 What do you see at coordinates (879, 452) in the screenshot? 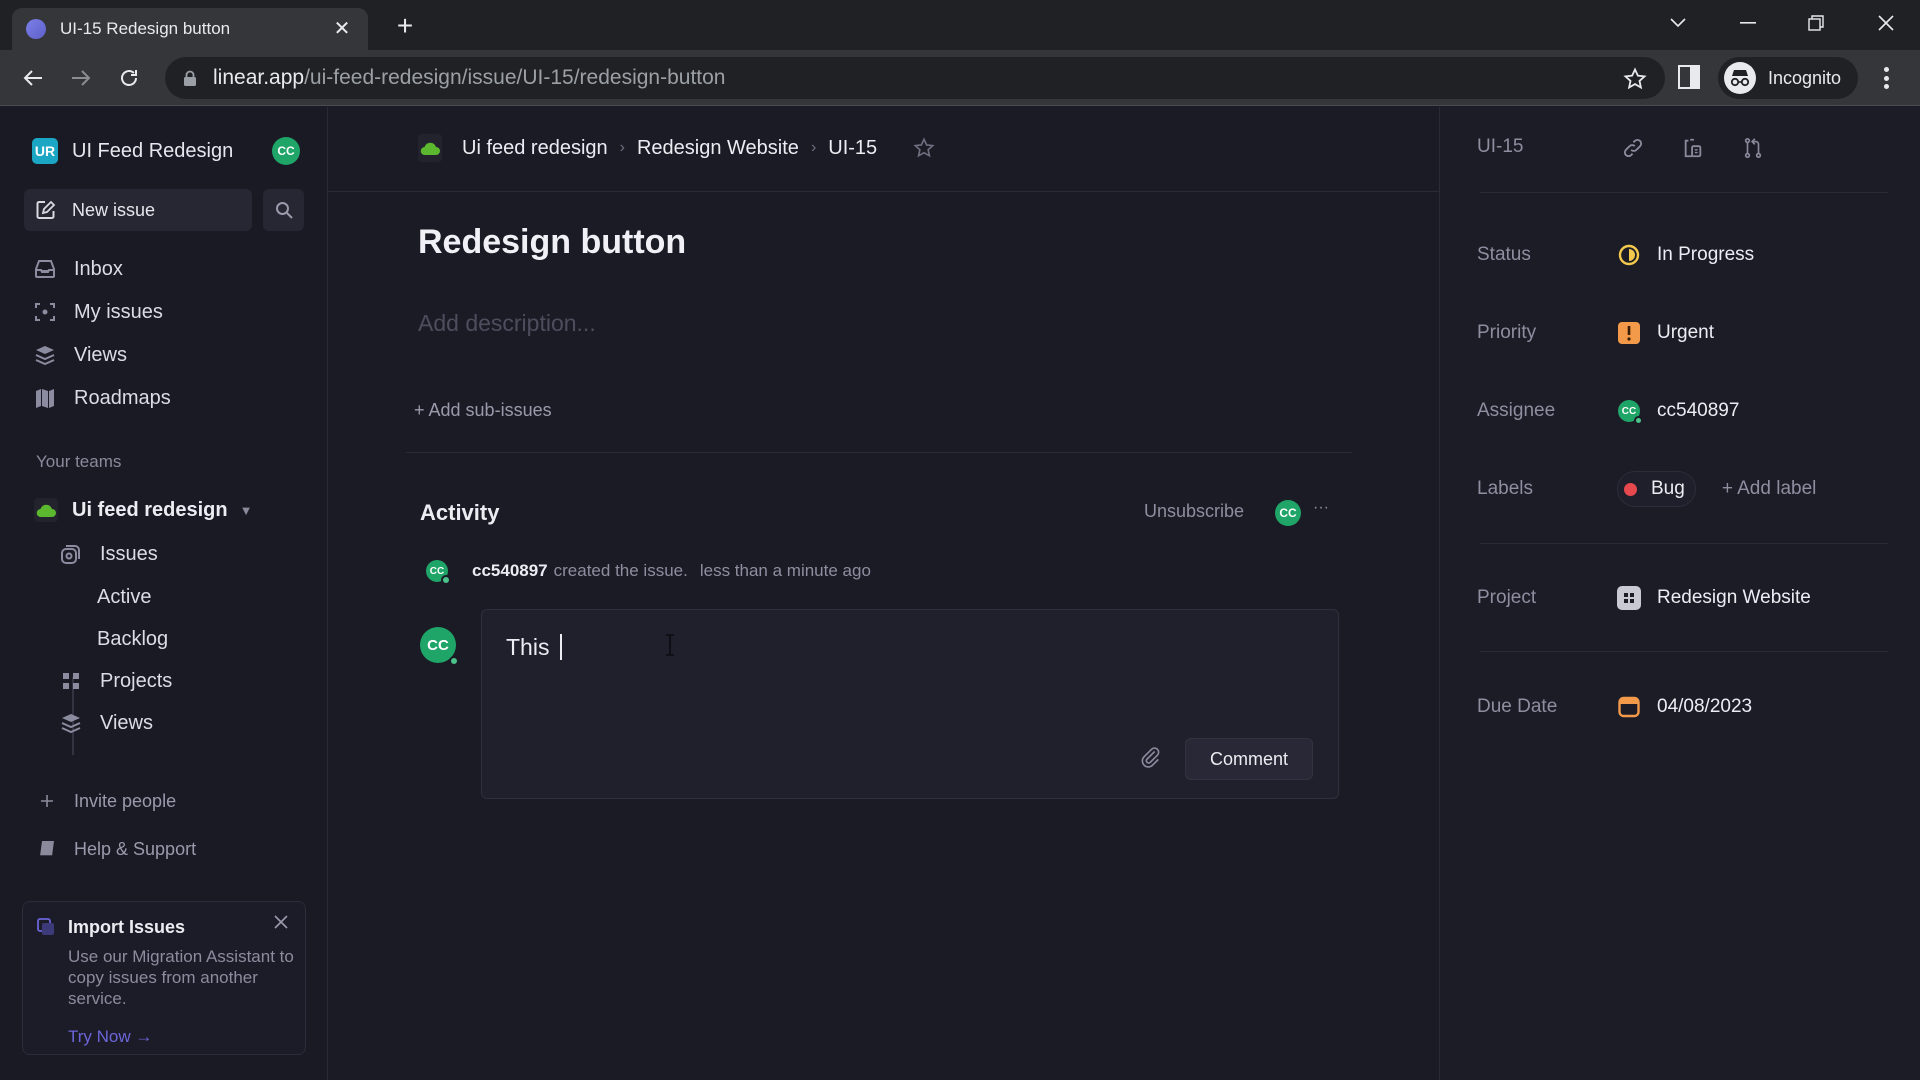
I see `section-divider` at bounding box center [879, 452].